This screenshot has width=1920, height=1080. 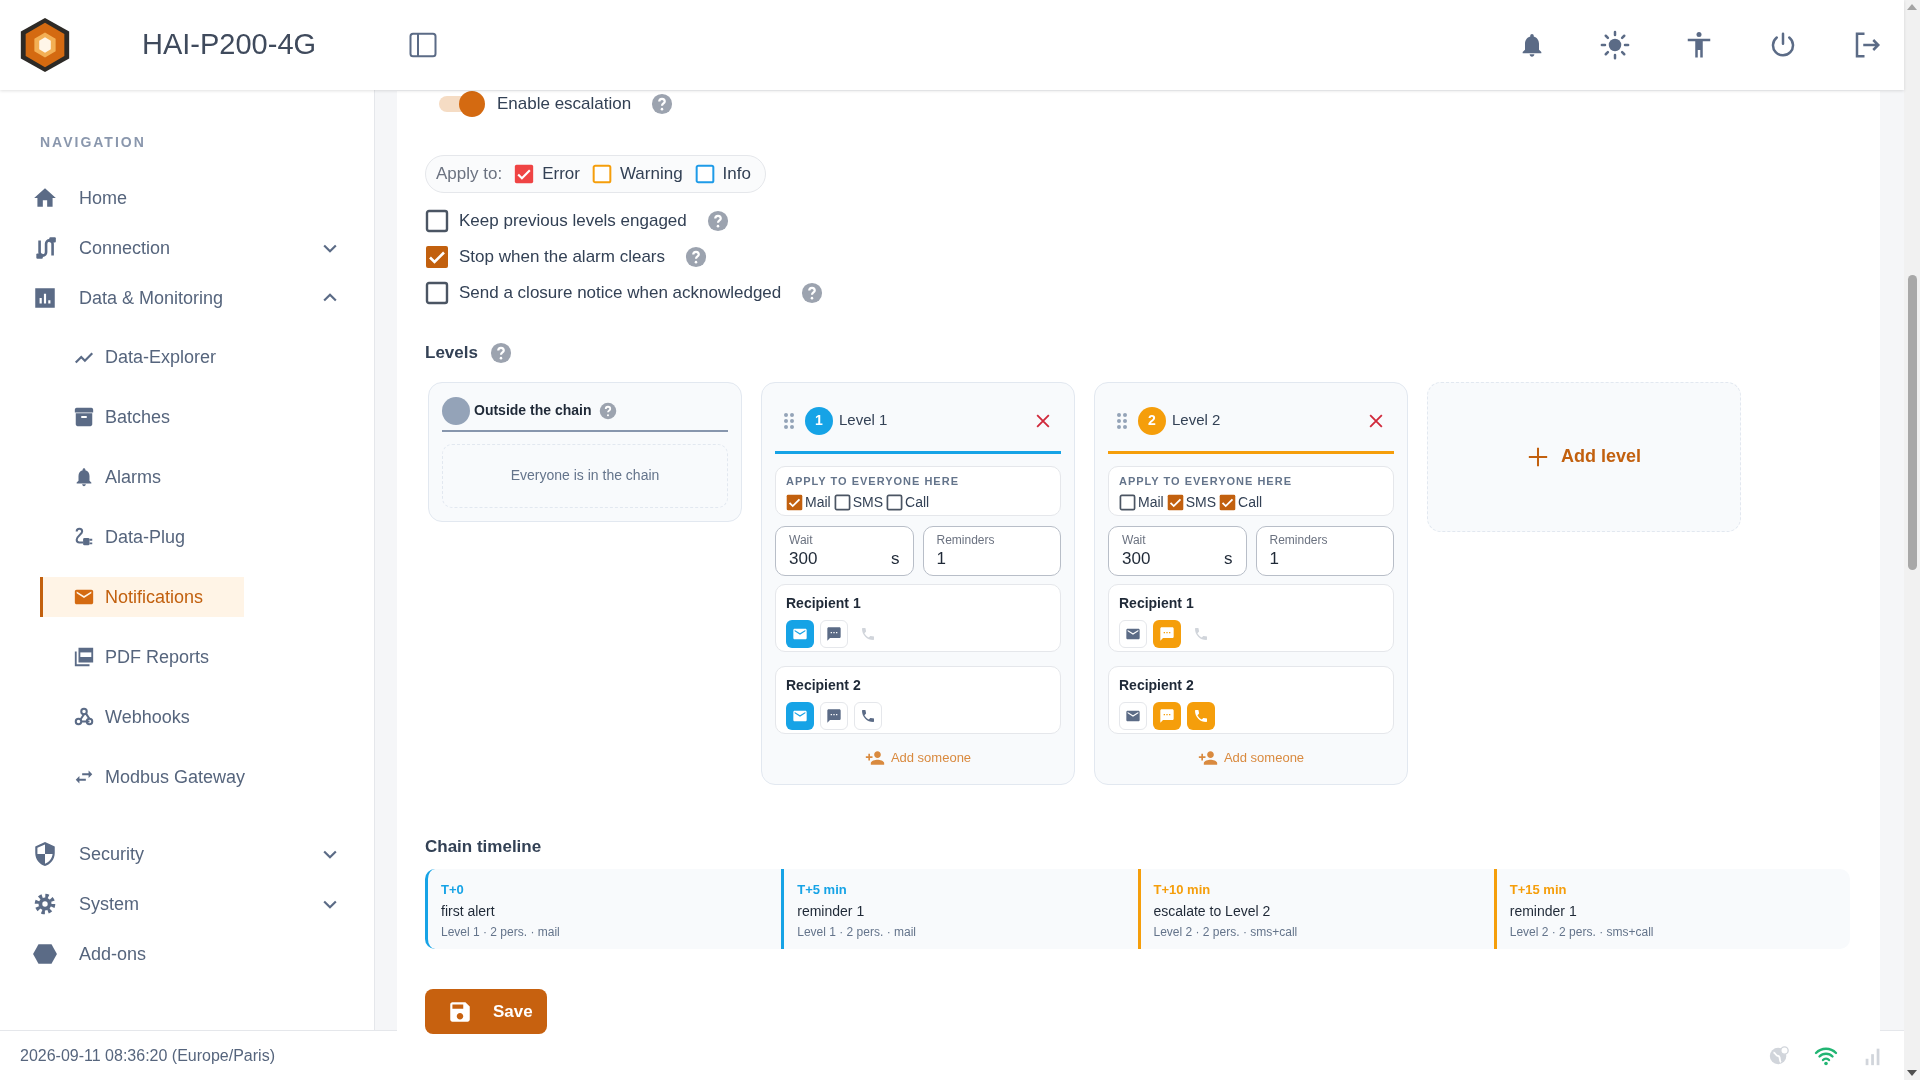 What do you see at coordinates (620, 293) in the screenshot?
I see `checkbox-label: Send a closure notice when acknowledged` at bounding box center [620, 293].